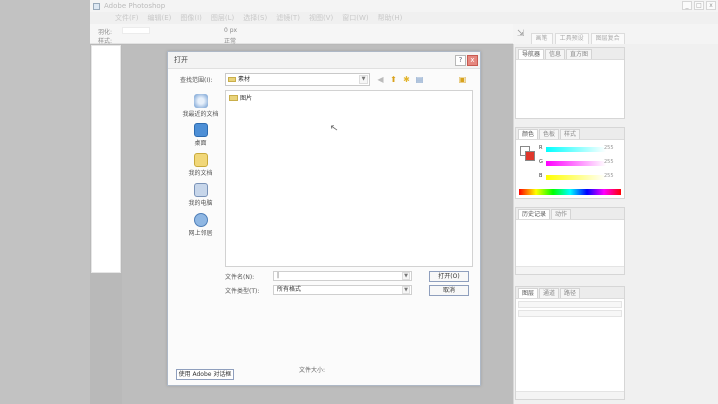  Describe the element at coordinates (334, 128) in the screenshot. I see `mouse-pointer-icon: ↖` at that location.